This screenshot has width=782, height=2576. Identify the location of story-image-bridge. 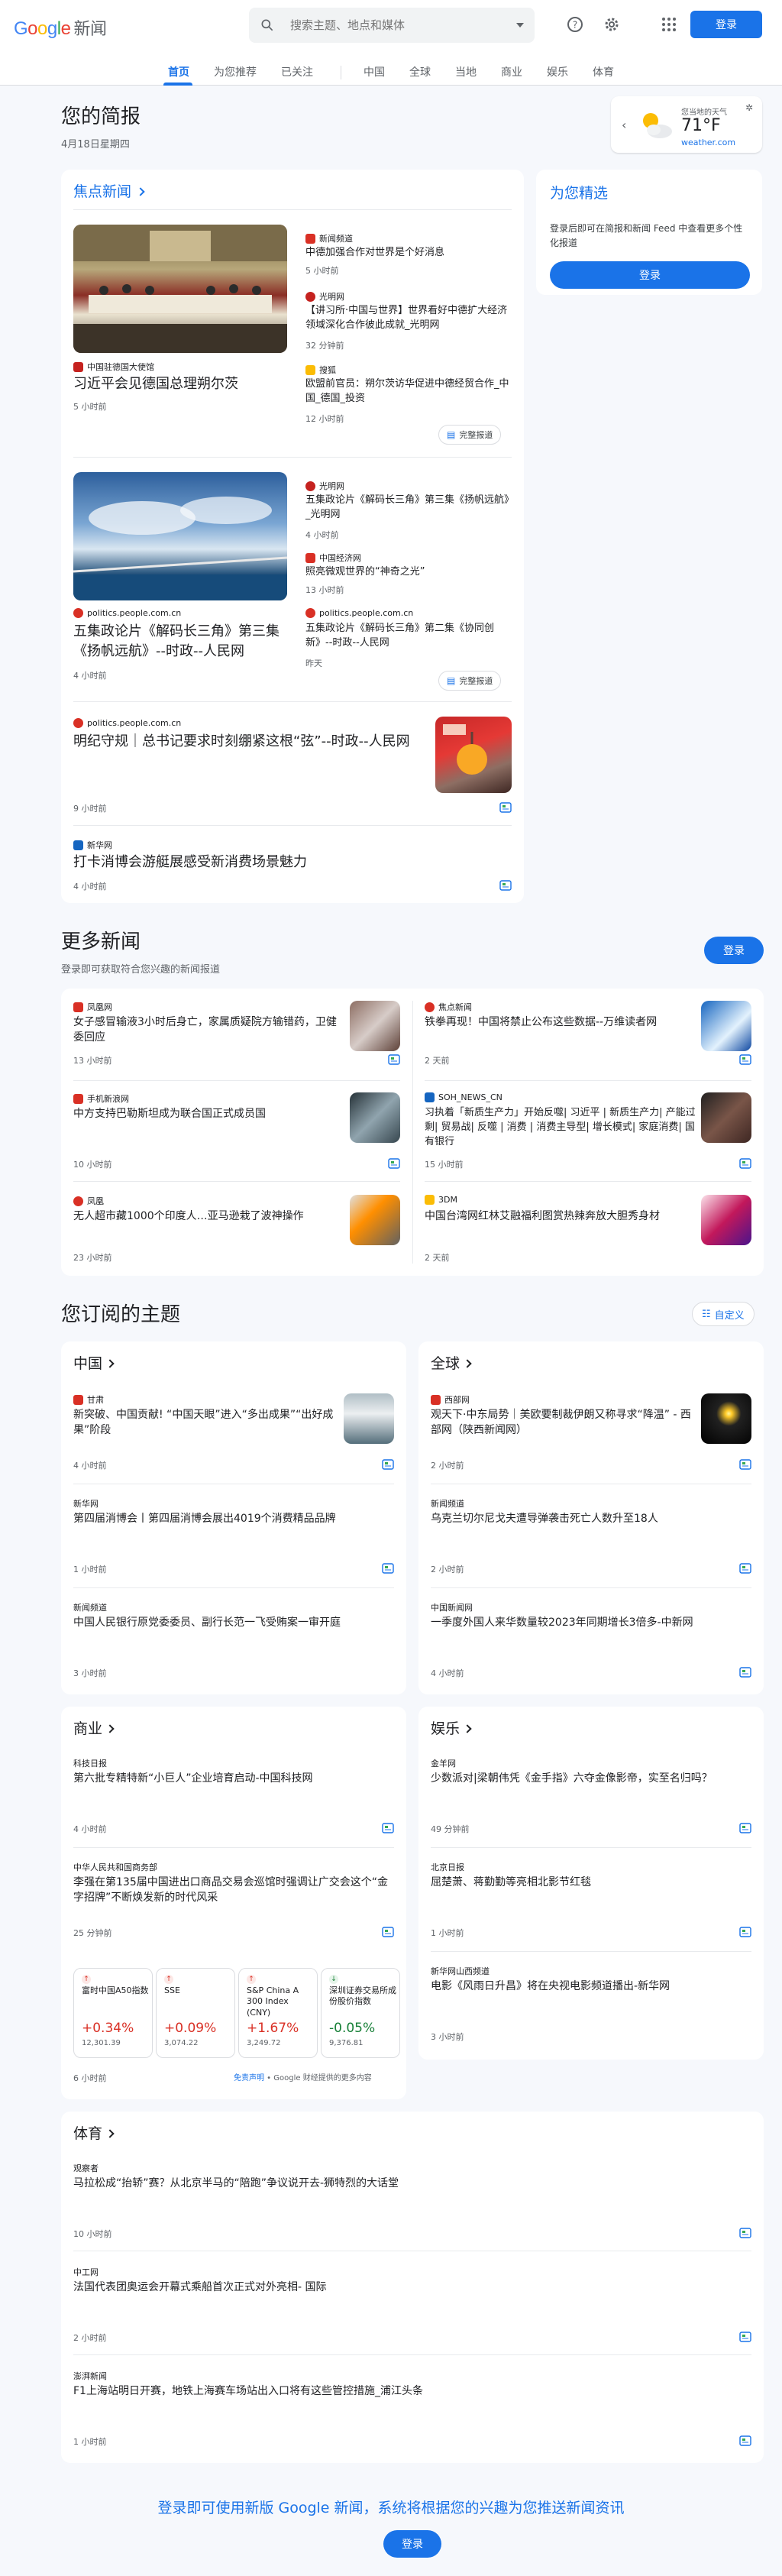
(180, 536).